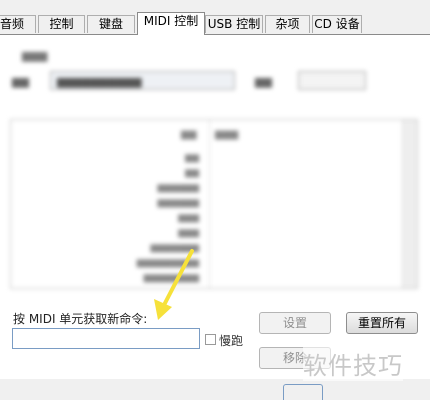 The height and width of the screenshot is (400, 430). I want to click on tab-midi-control-label: MIDI 控制, so click(171, 21).